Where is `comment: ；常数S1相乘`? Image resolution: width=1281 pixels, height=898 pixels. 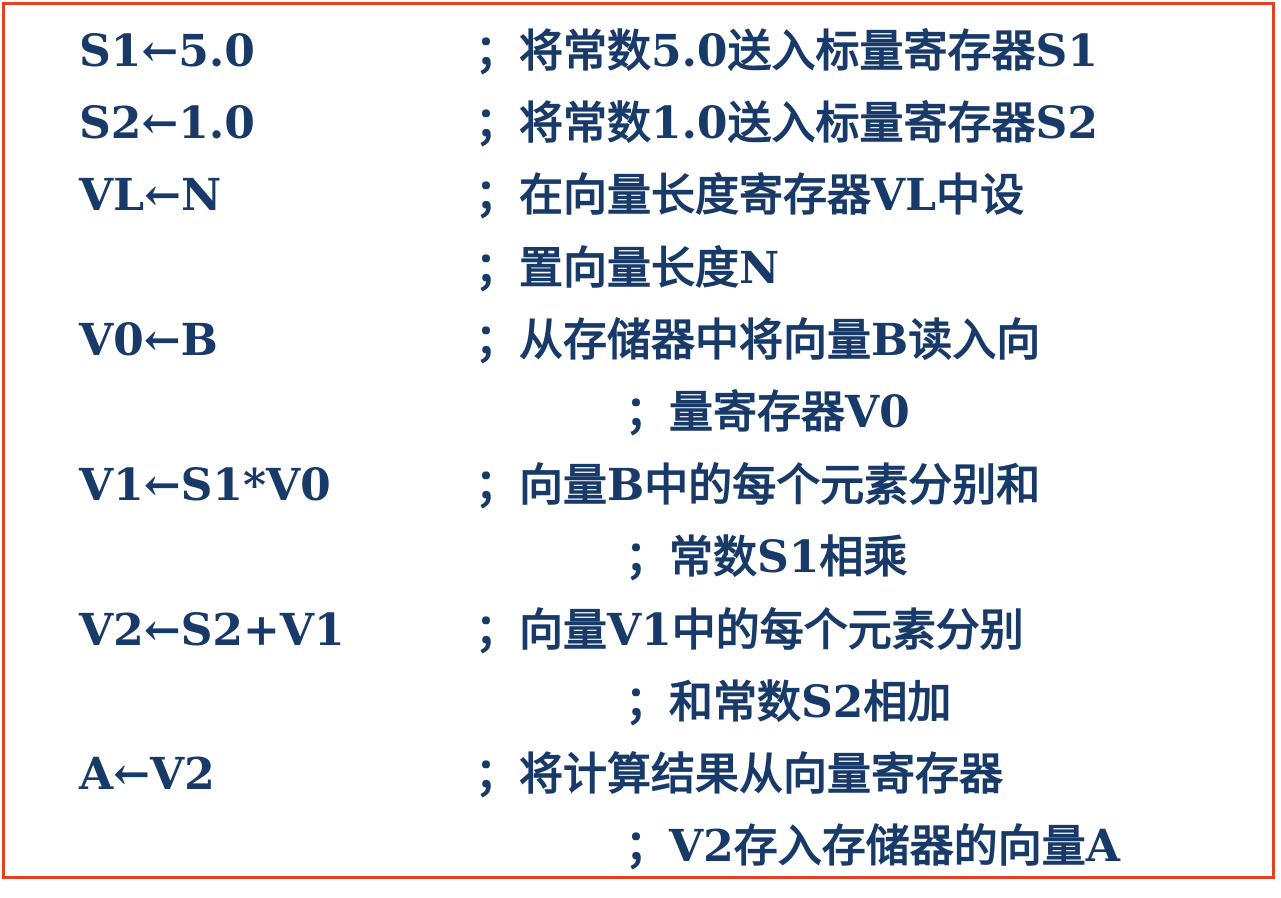 comment: ；常数S1相乘 is located at coordinates (766, 557).